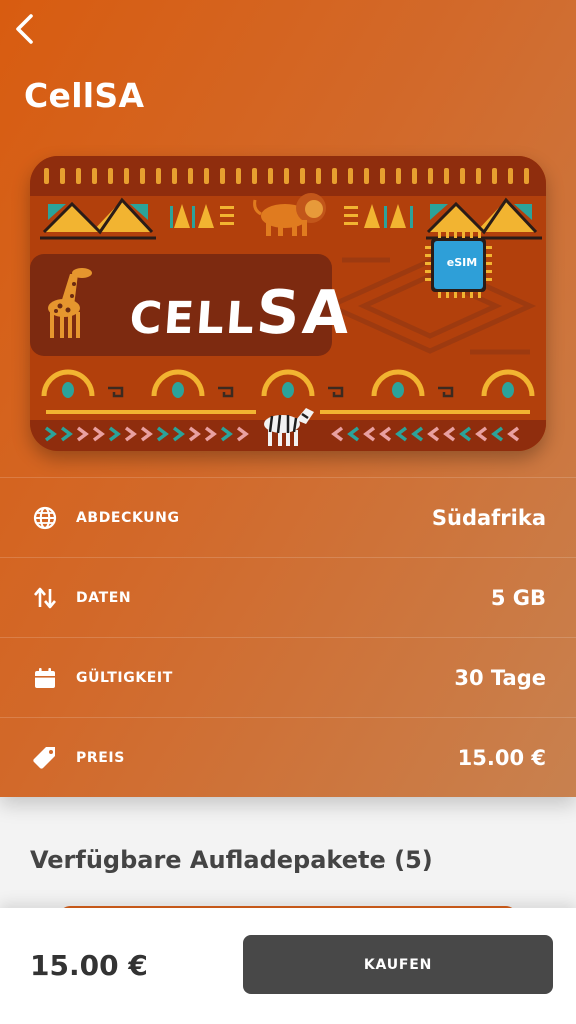 The width and height of the screenshot is (576, 1024). I want to click on detail-row-data: DATEN 5 GB, so click(288, 597).